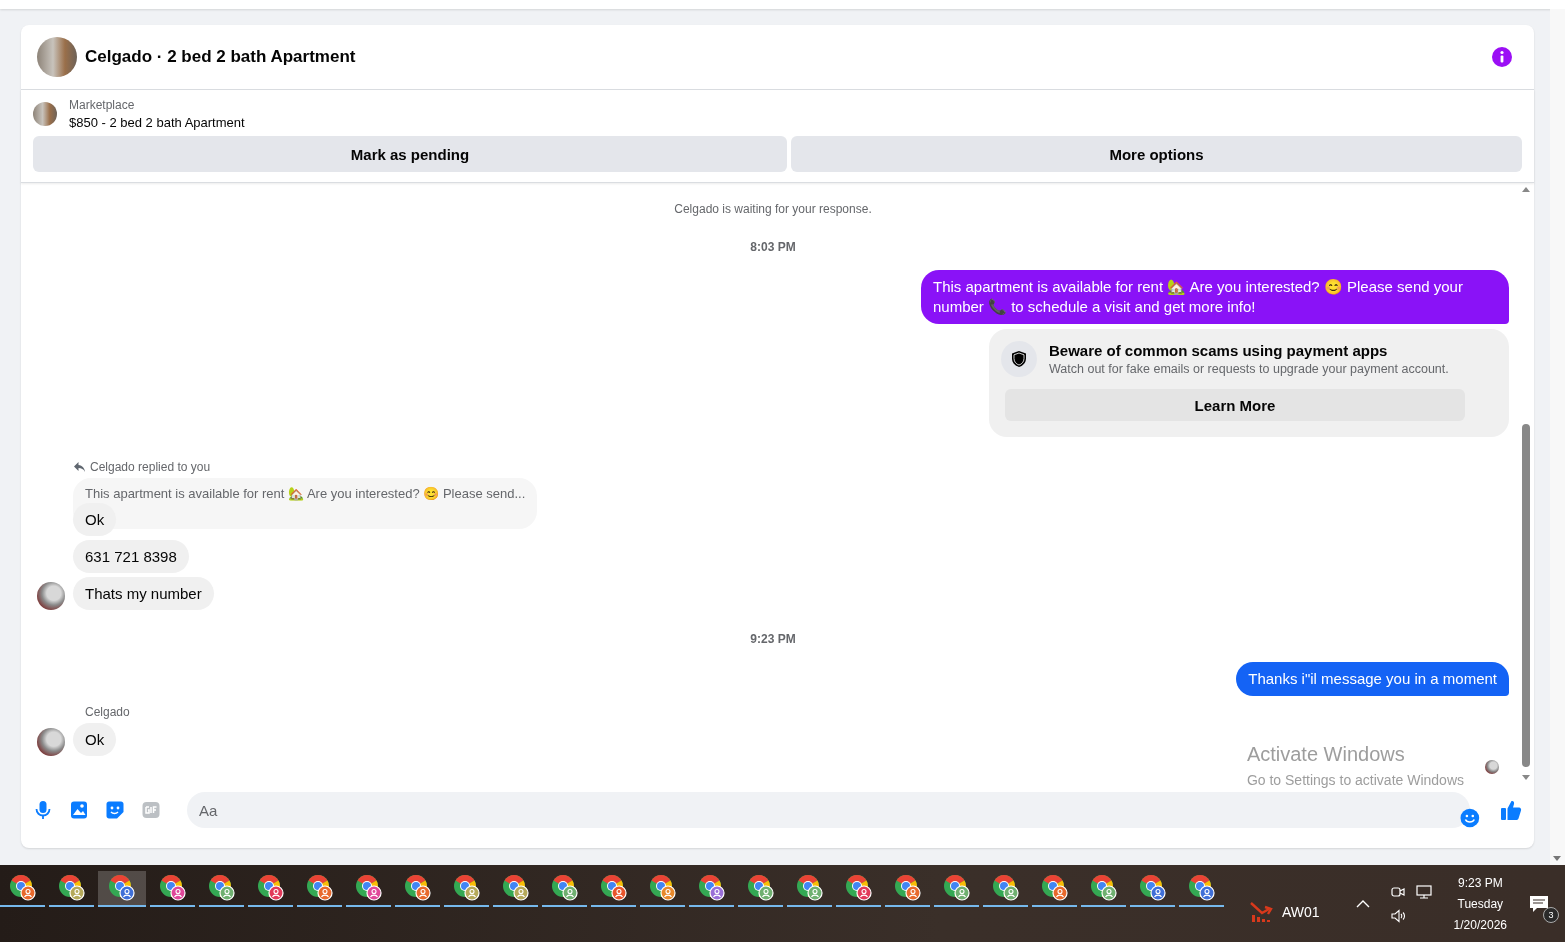 This screenshot has height=942, width=1565. I want to click on listing-action-button: Mark as pending, so click(410, 154).